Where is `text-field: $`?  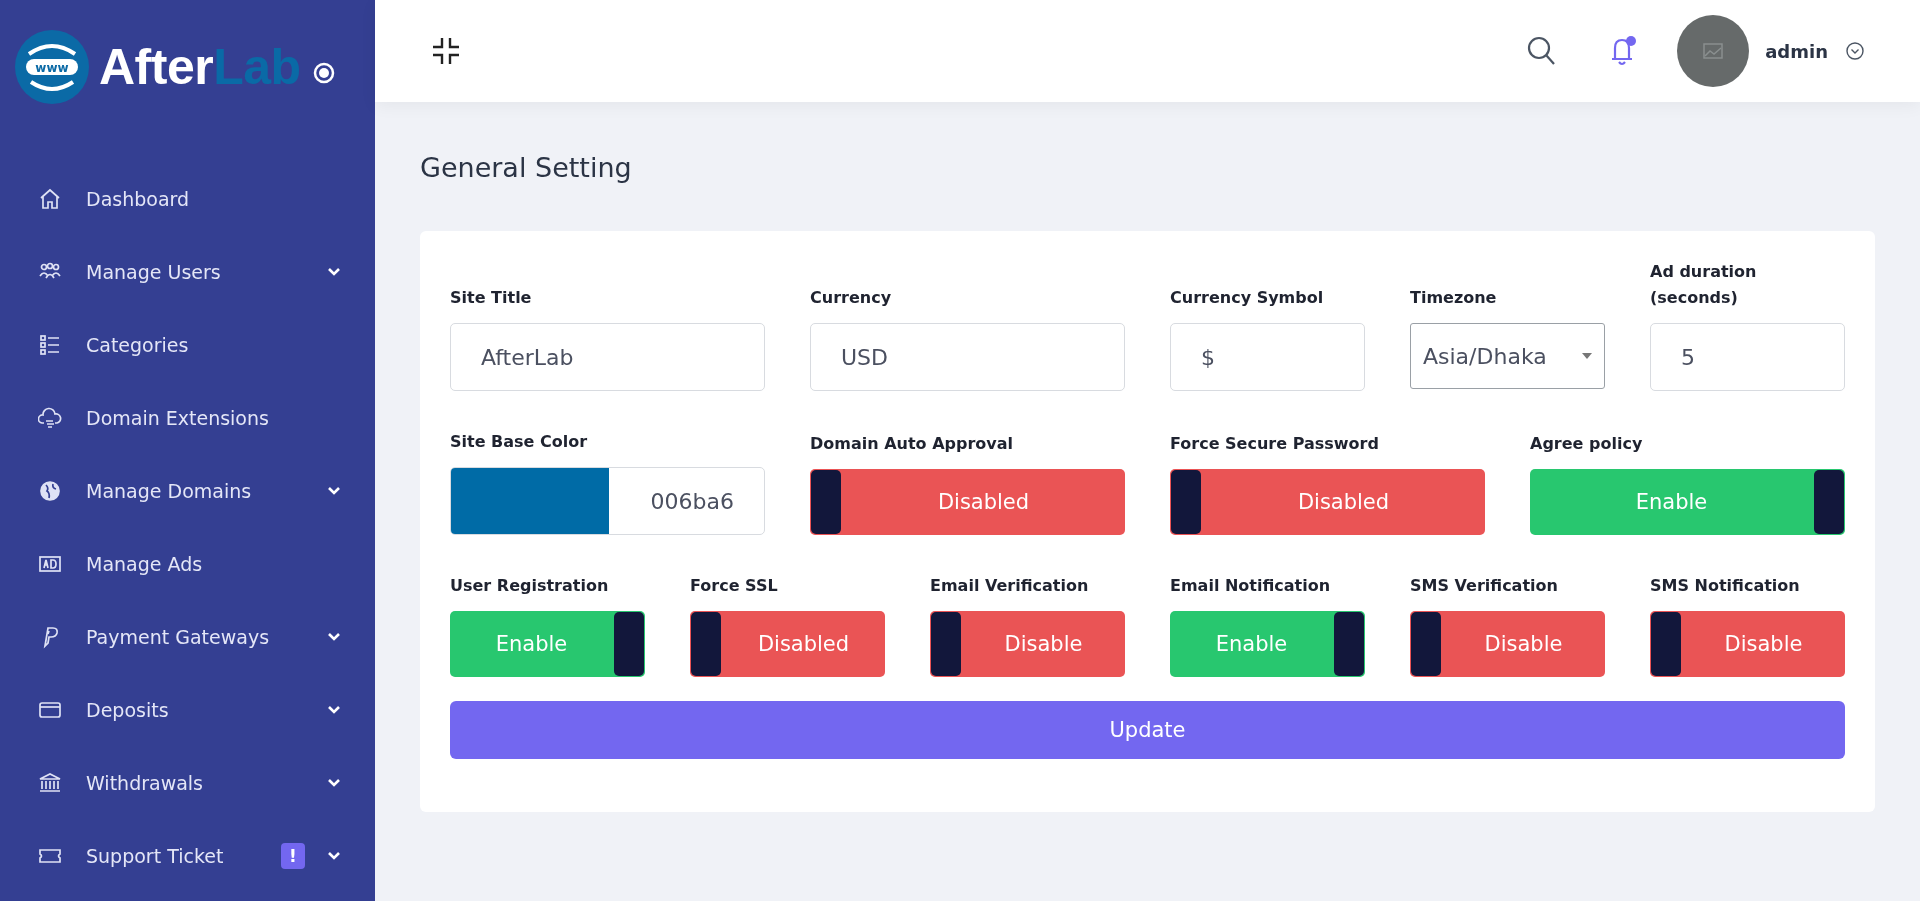 text-field: $ is located at coordinates (1267, 357).